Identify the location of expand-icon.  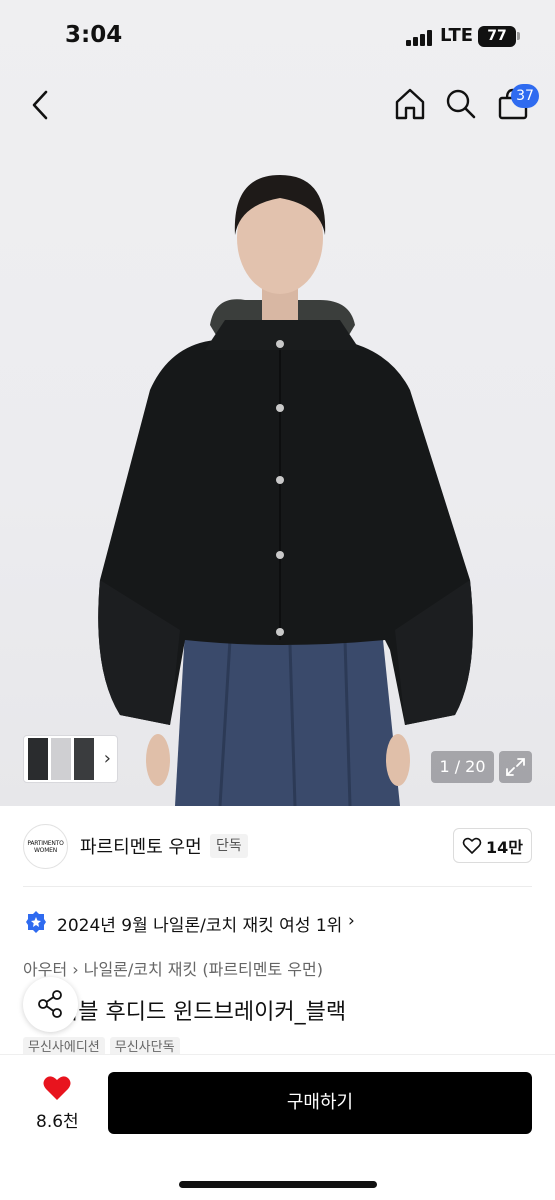
(515, 767).